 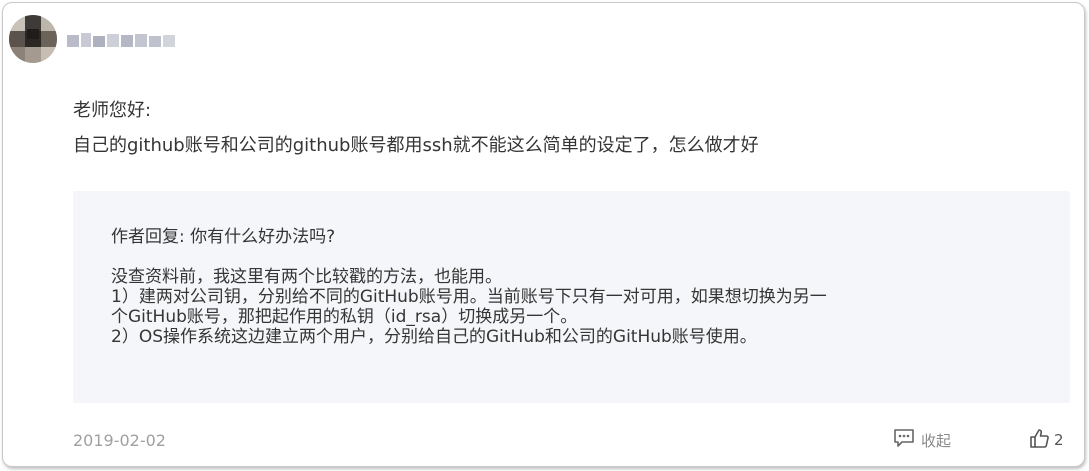 What do you see at coordinates (223, 237) in the screenshot?
I see `reply-header: 作者回复: 你有什么好办法吗?` at bounding box center [223, 237].